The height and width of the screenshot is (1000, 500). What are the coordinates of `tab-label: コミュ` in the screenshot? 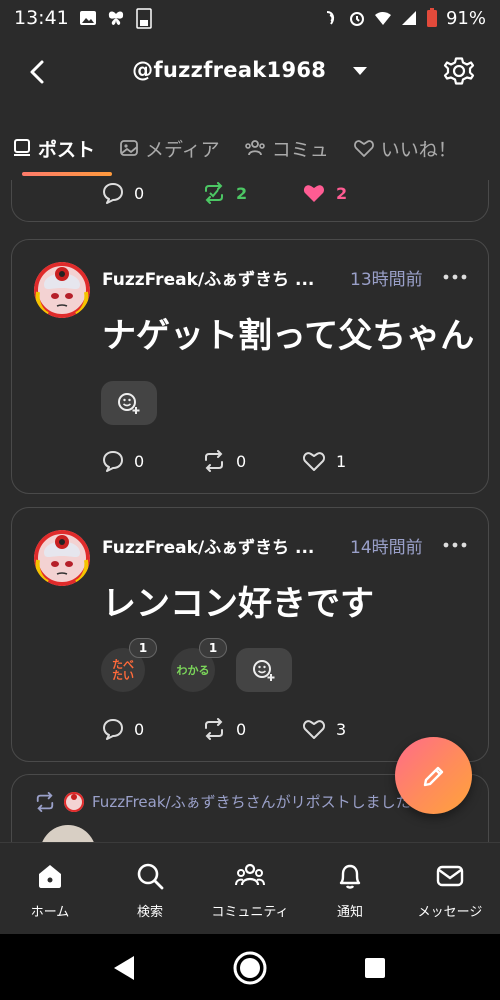 It's located at (300, 149).